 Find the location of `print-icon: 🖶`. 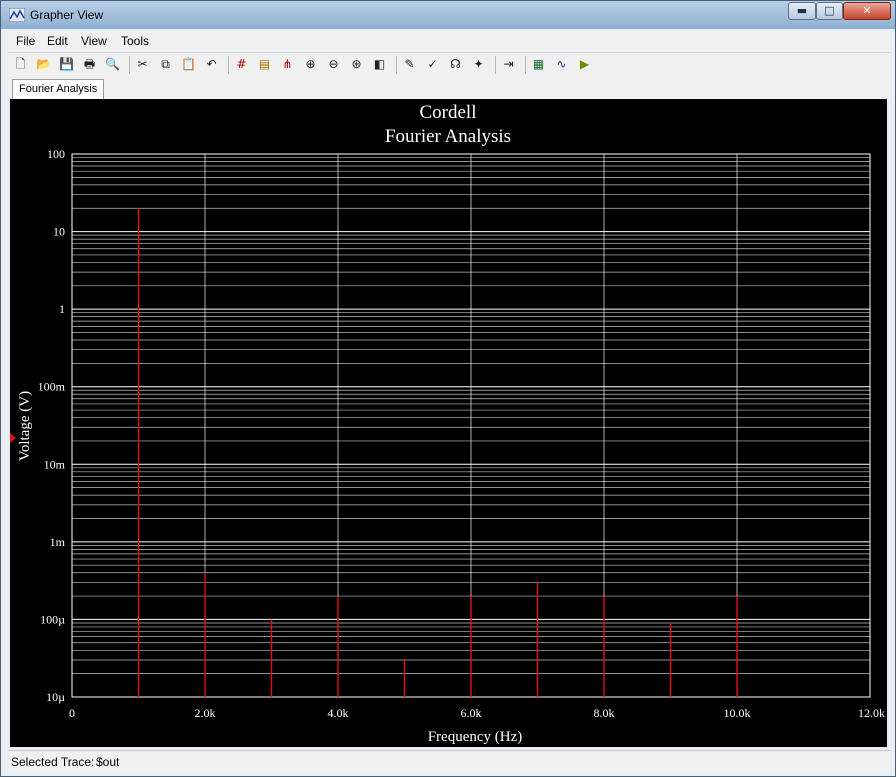

print-icon: 🖶 is located at coordinates (89, 64).